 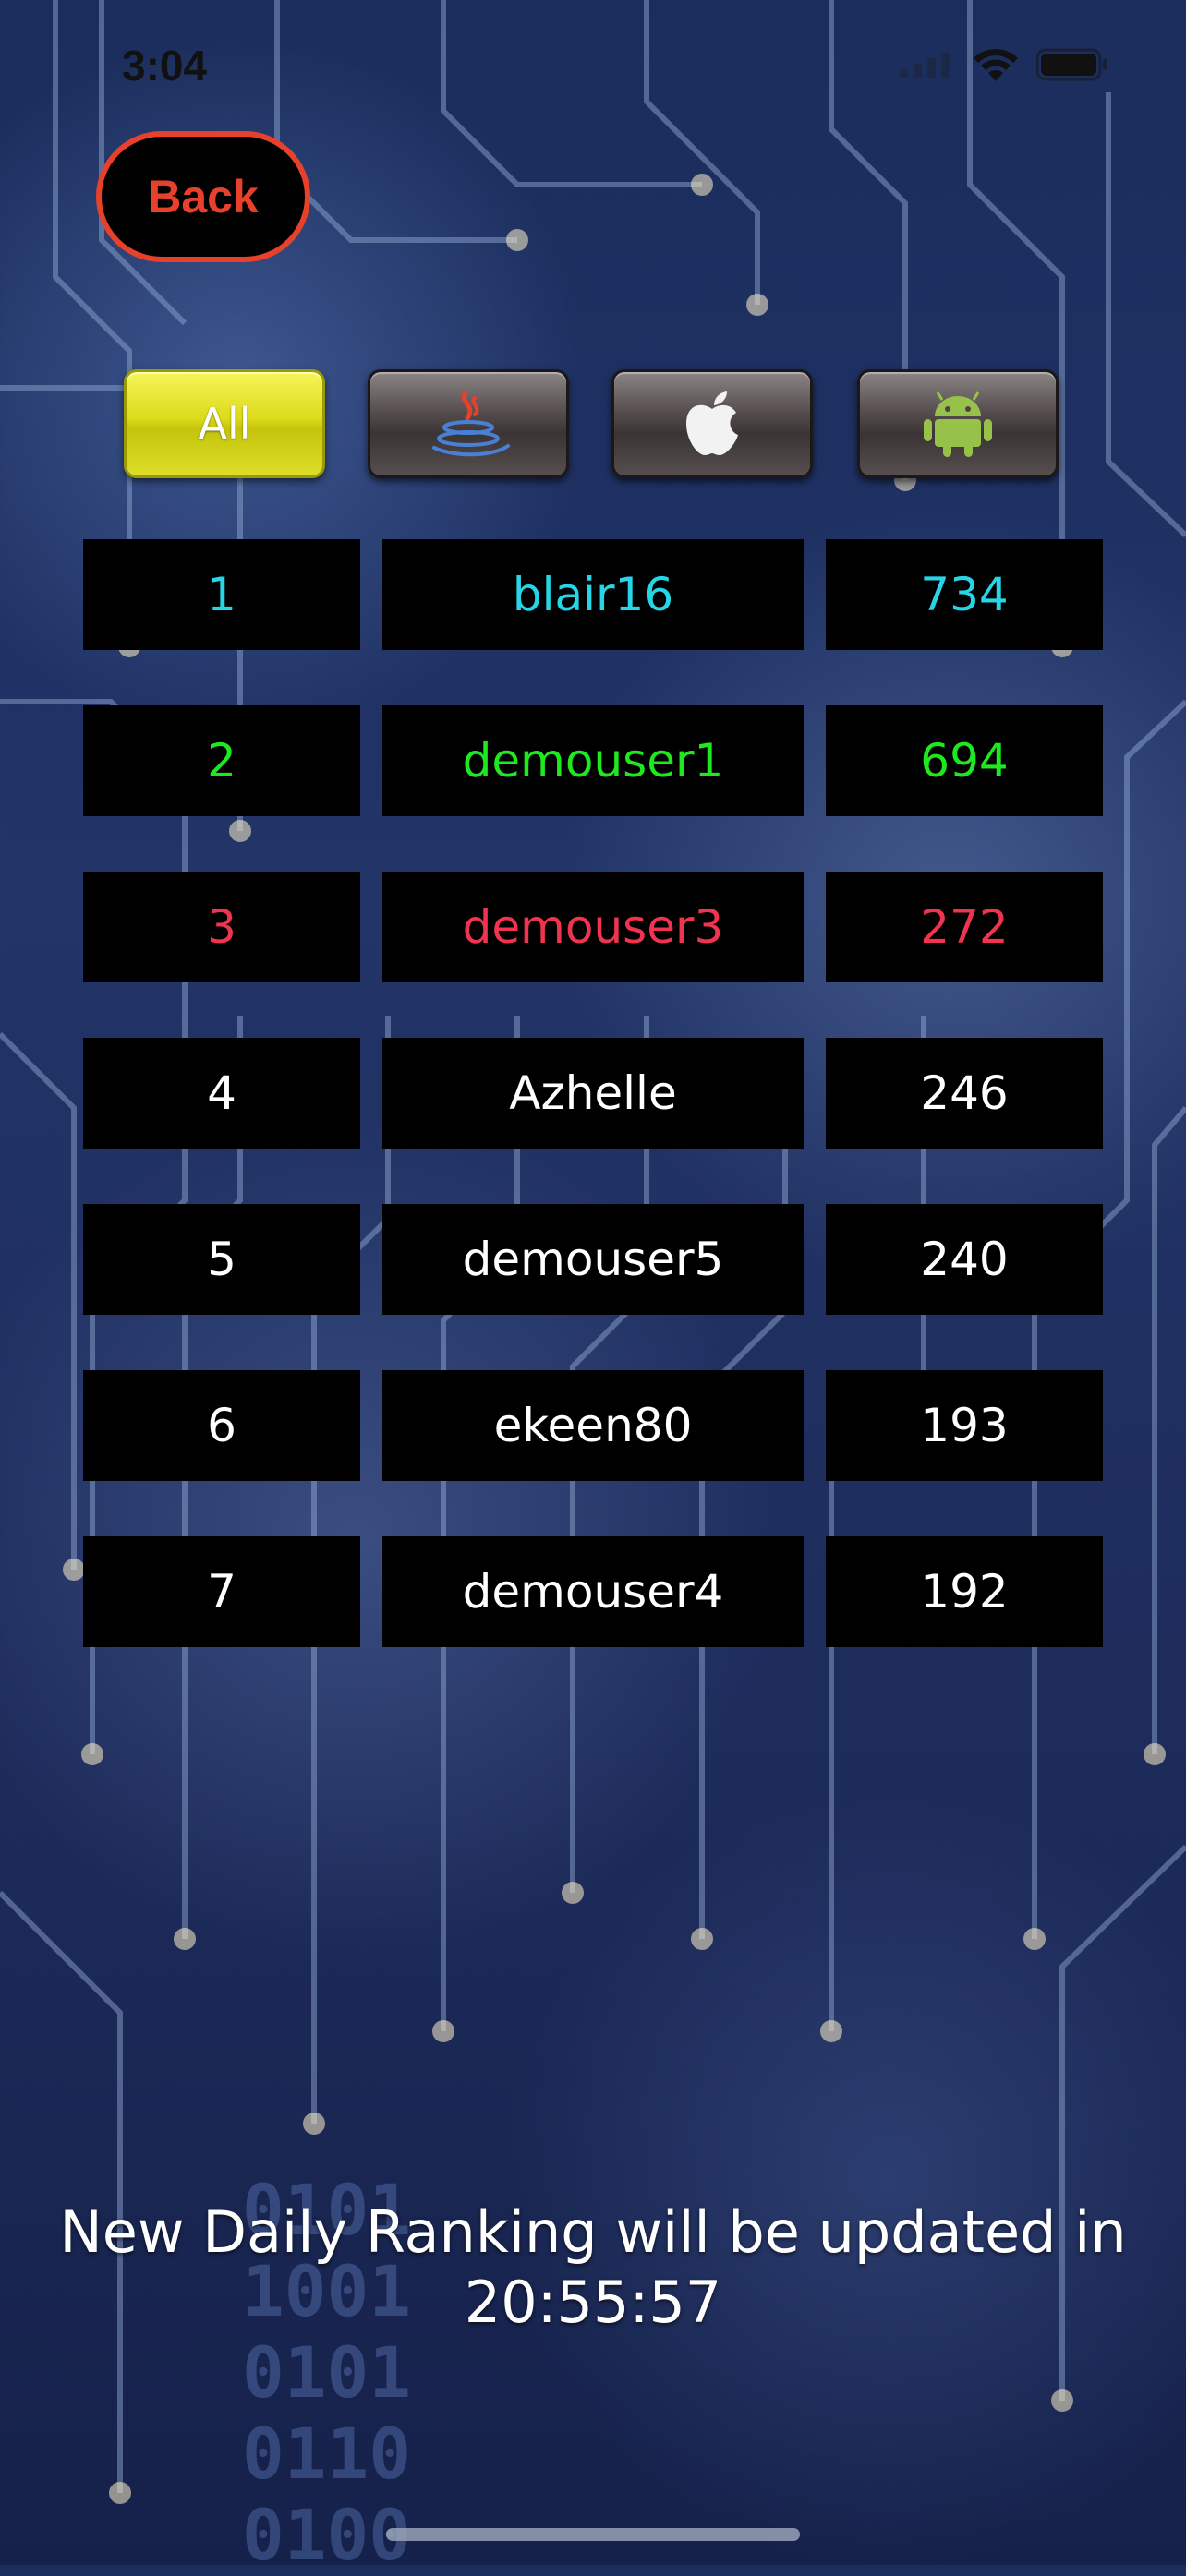 I want to click on username-cell: blair16, so click(x=593, y=594).